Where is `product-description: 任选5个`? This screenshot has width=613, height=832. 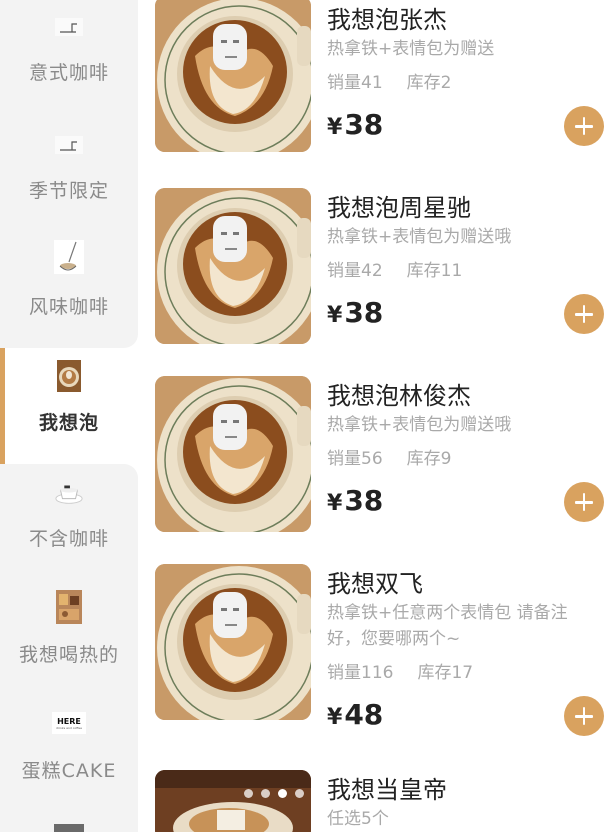
product-description: 任选5个 is located at coordinates (358, 819).